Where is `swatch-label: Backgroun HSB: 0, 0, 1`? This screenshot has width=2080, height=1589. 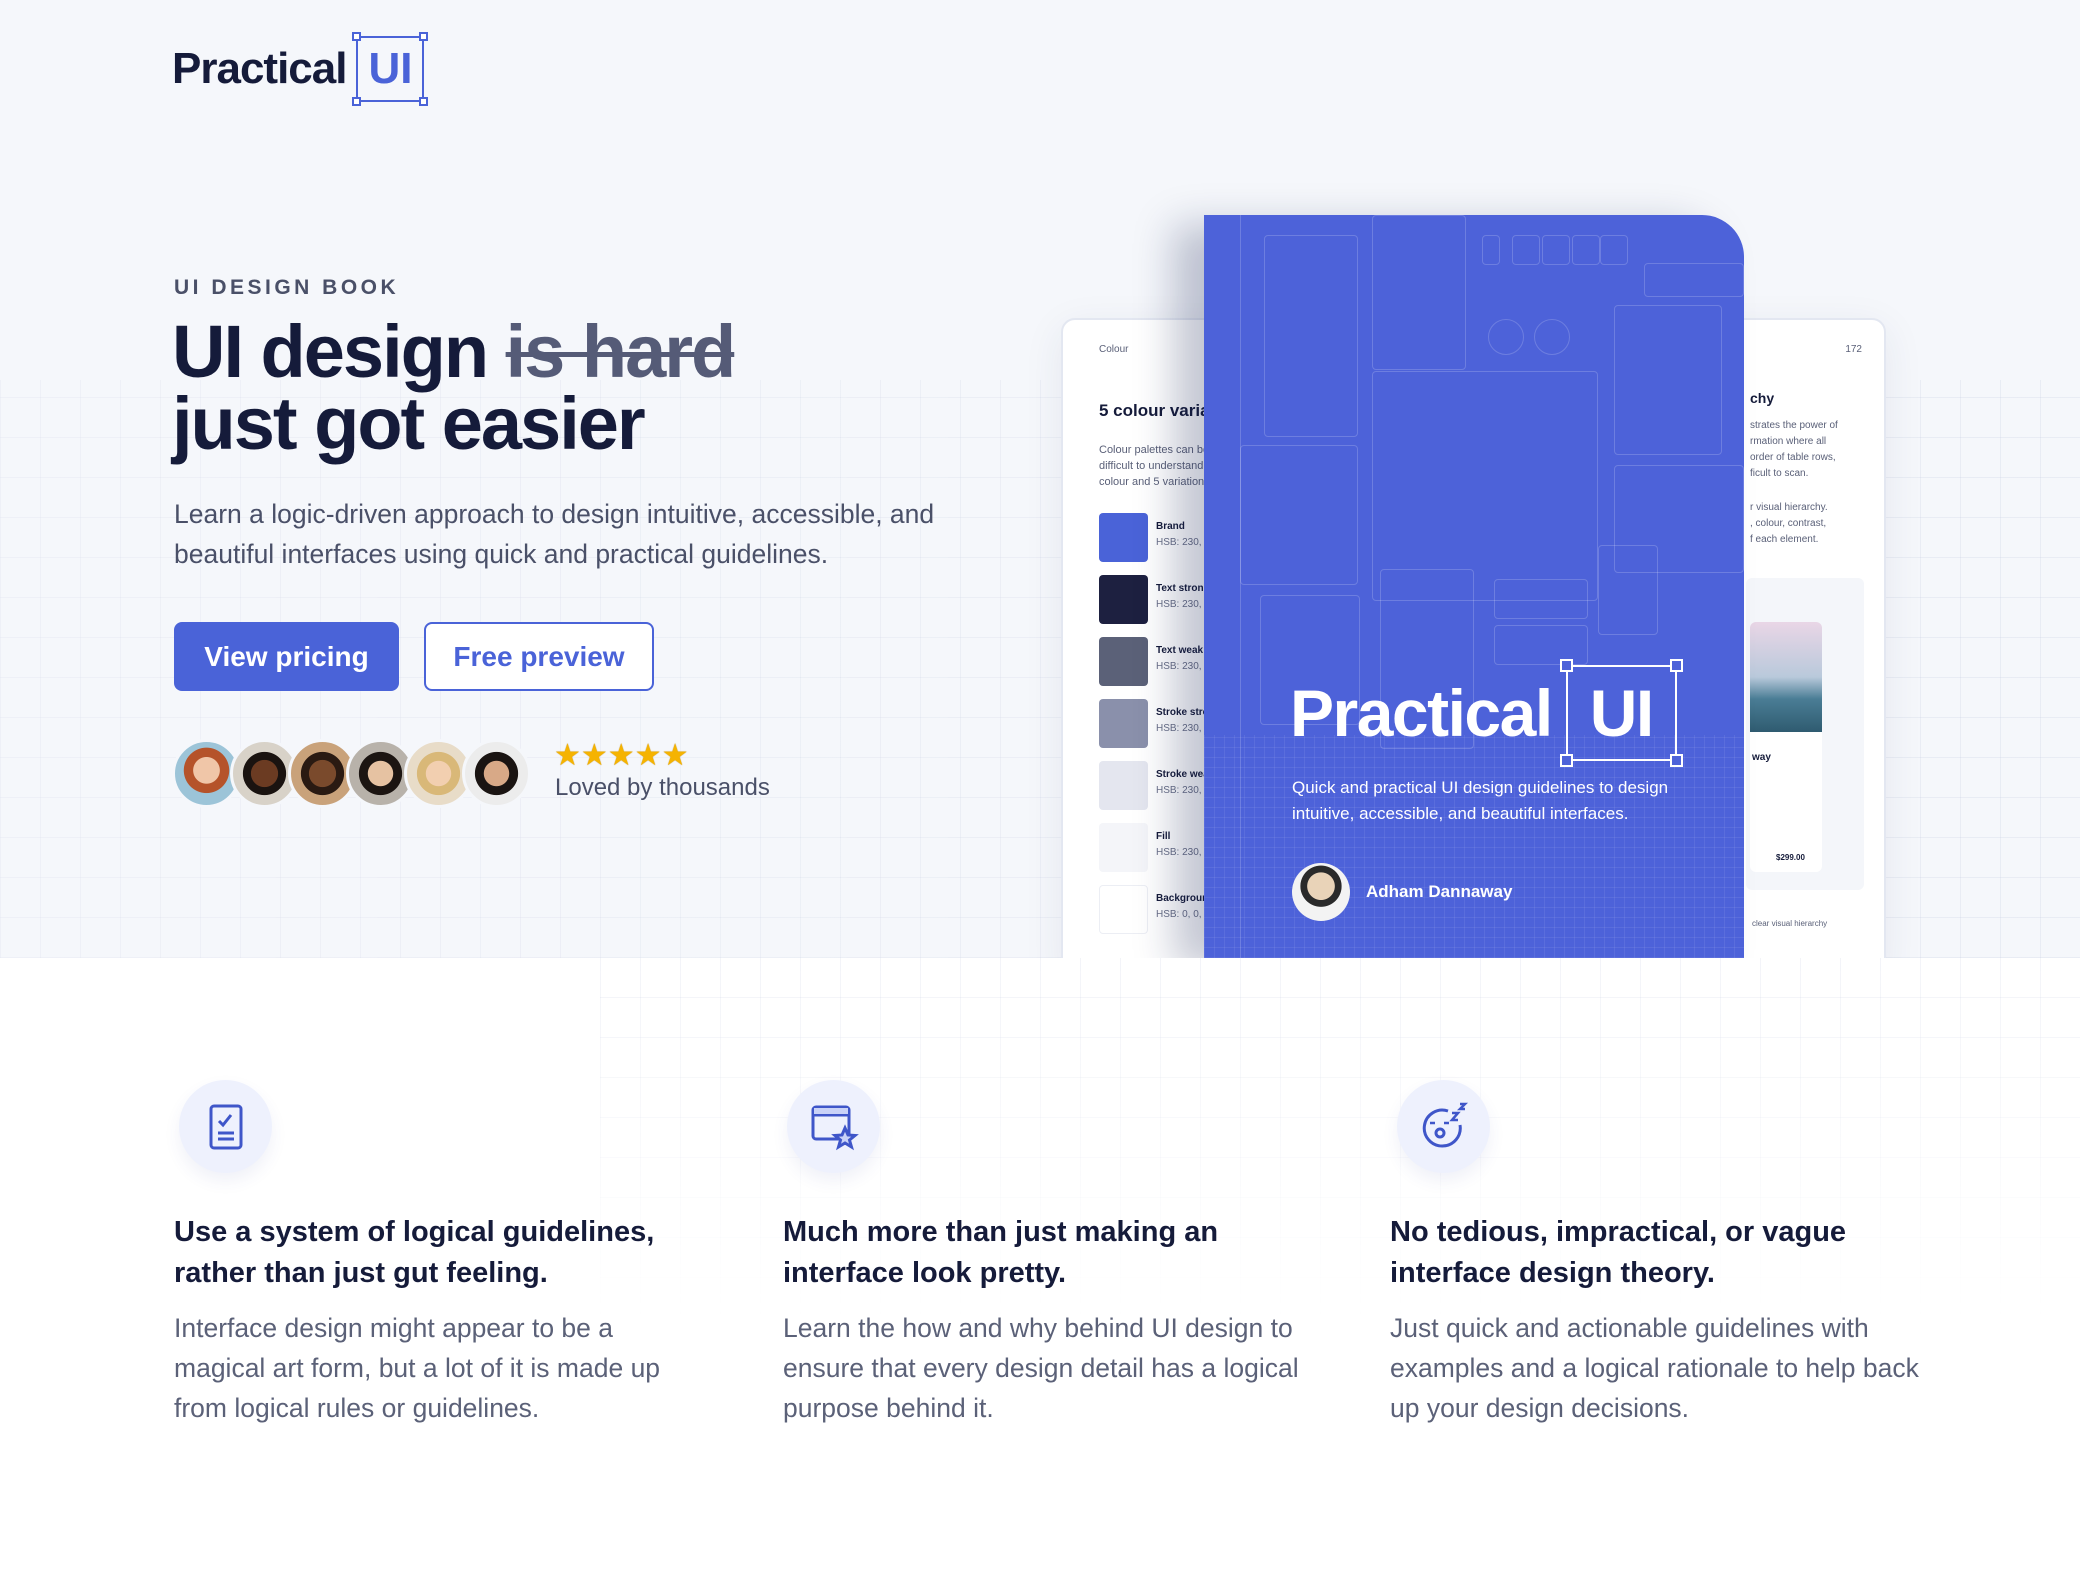
swatch-label: Backgroun HSB: 0, 0, 1 is located at coordinates (1183, 906).